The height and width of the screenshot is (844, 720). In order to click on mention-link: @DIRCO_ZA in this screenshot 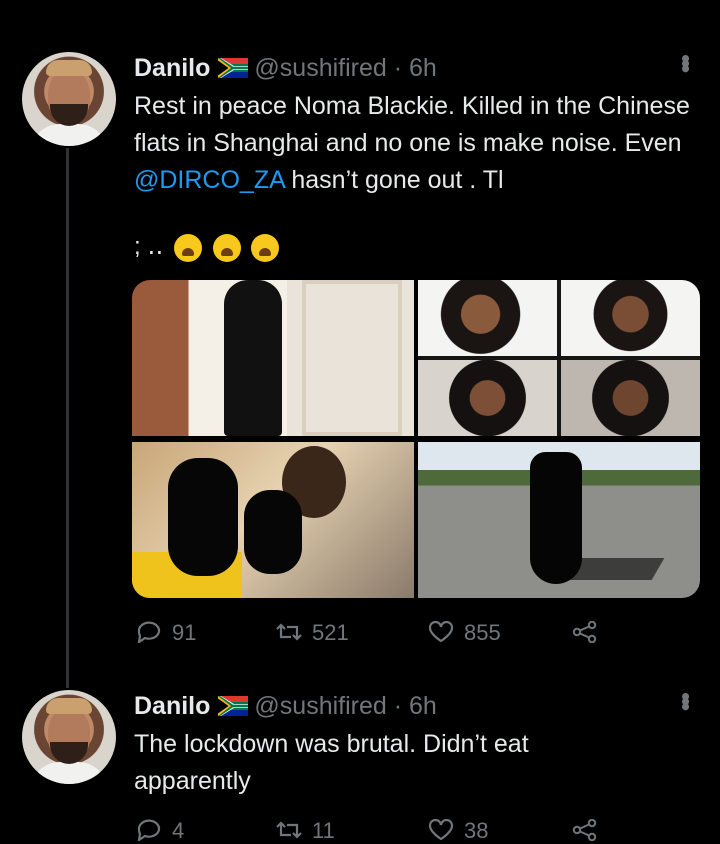, I will do `click(209, 180)`.